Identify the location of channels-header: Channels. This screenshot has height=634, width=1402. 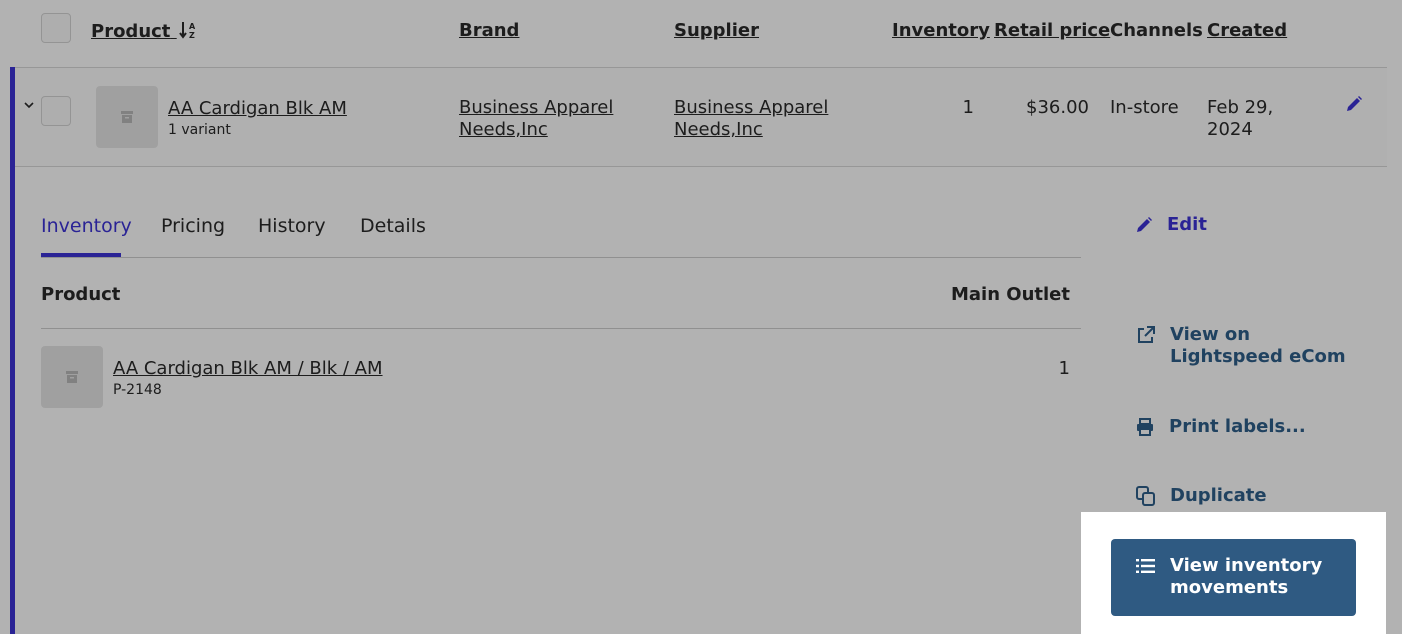
(1156, 30).